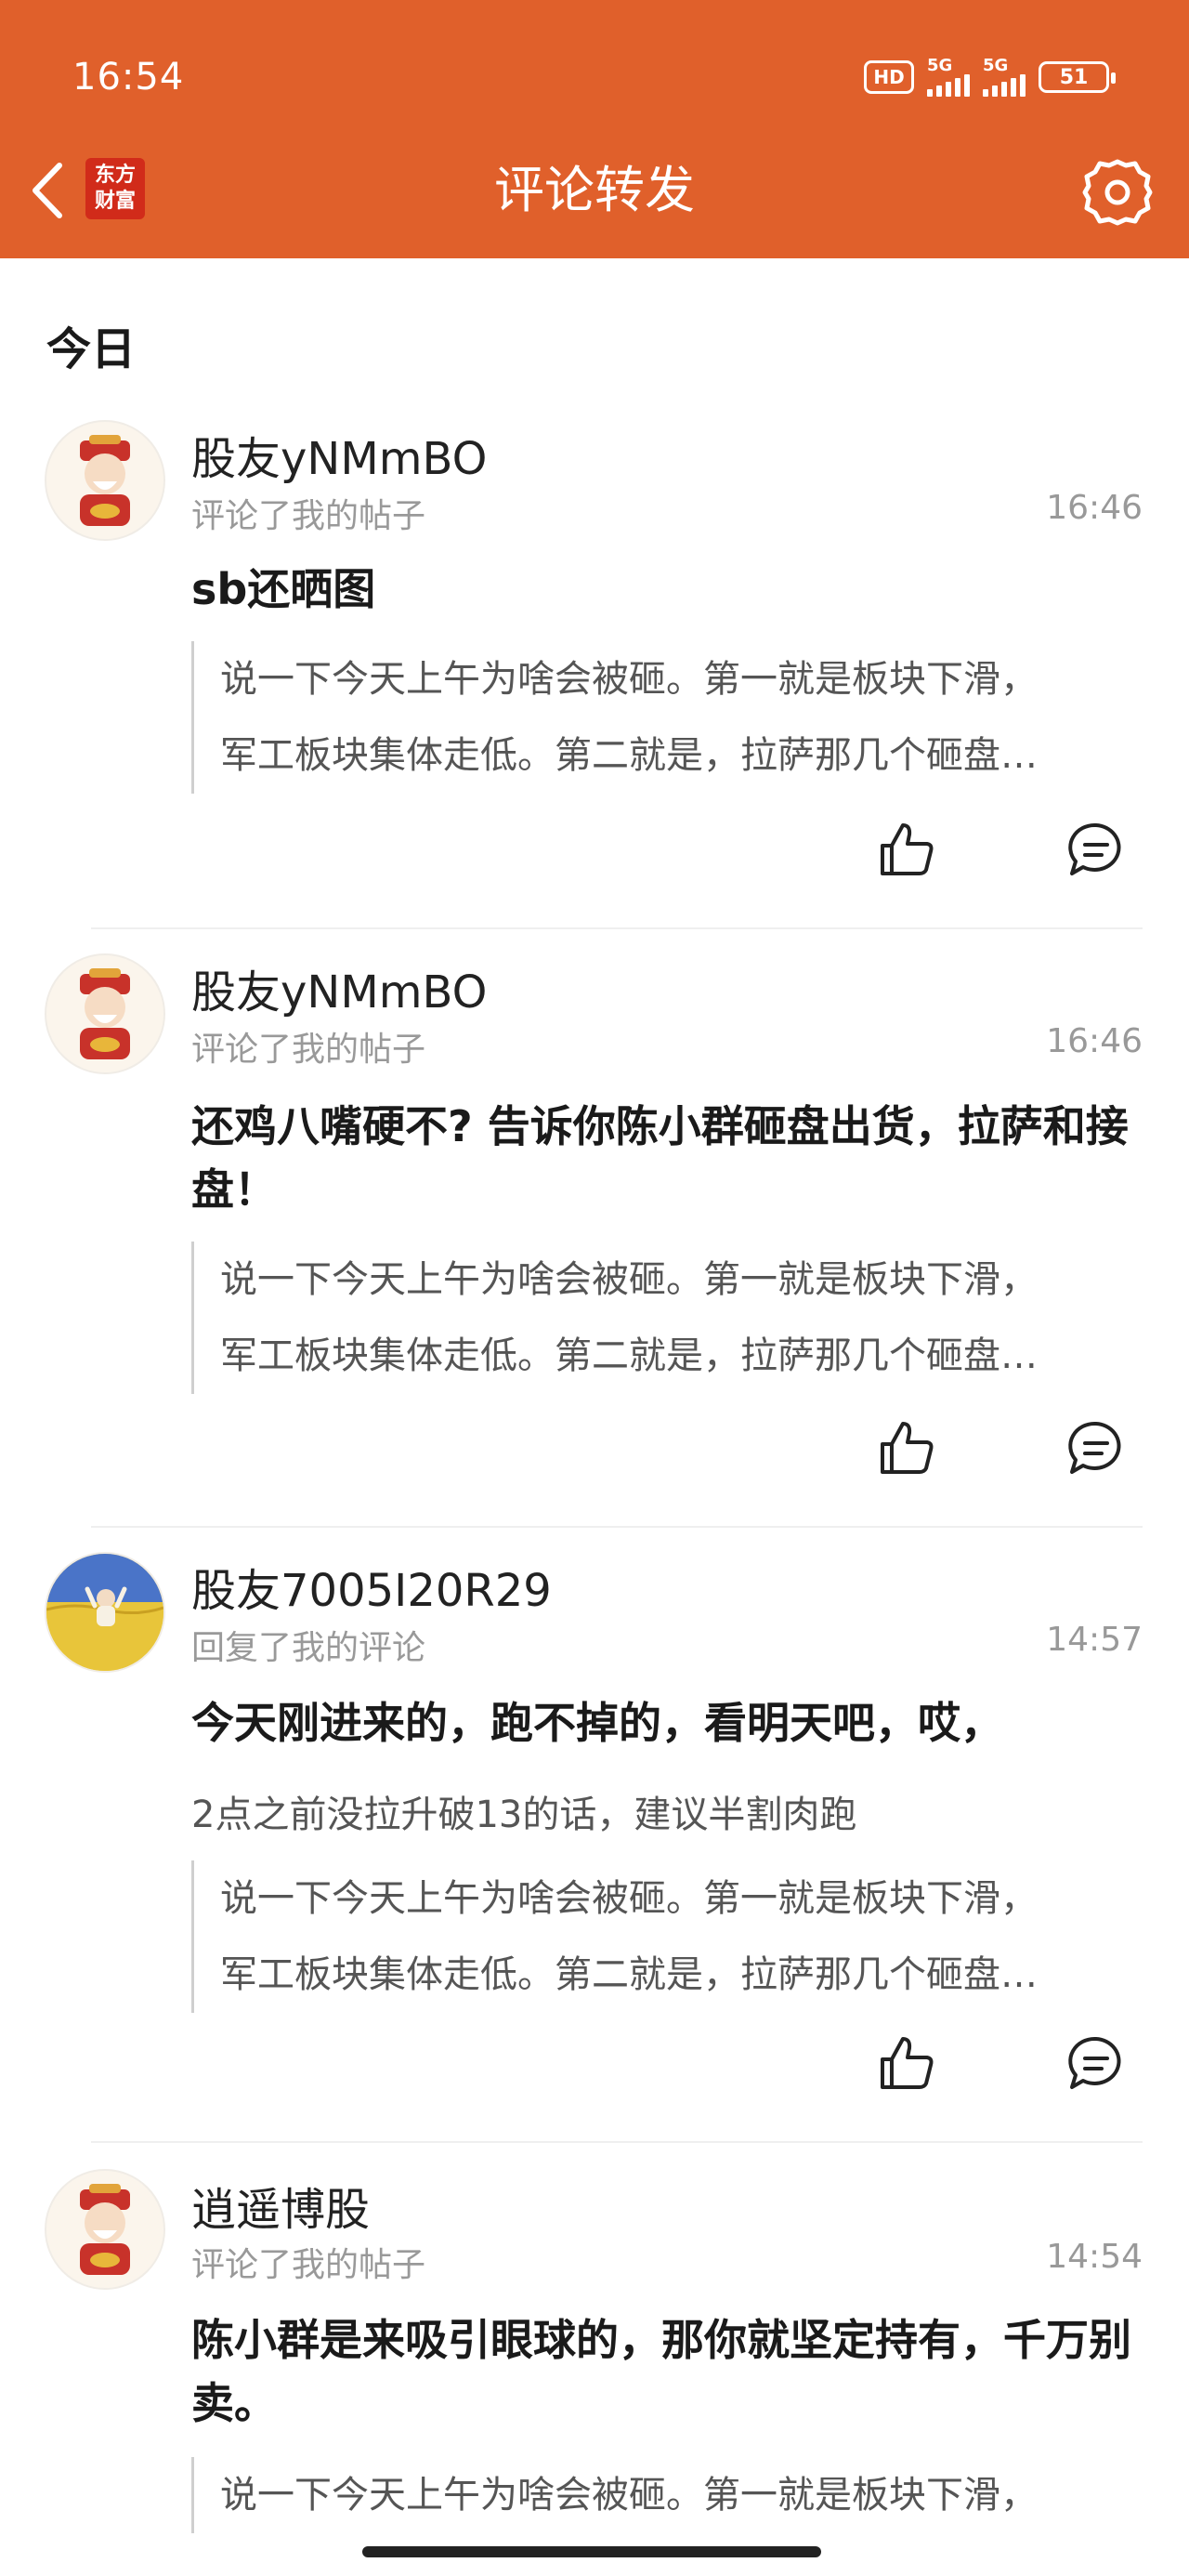 This screenshot has height=2576, width=1189. Describe the element at coordinates (597, 1723) in the screenshot. I see `comment-text: 今天刚进来的，跑不掉的，看明天吧，哎，` at that location.